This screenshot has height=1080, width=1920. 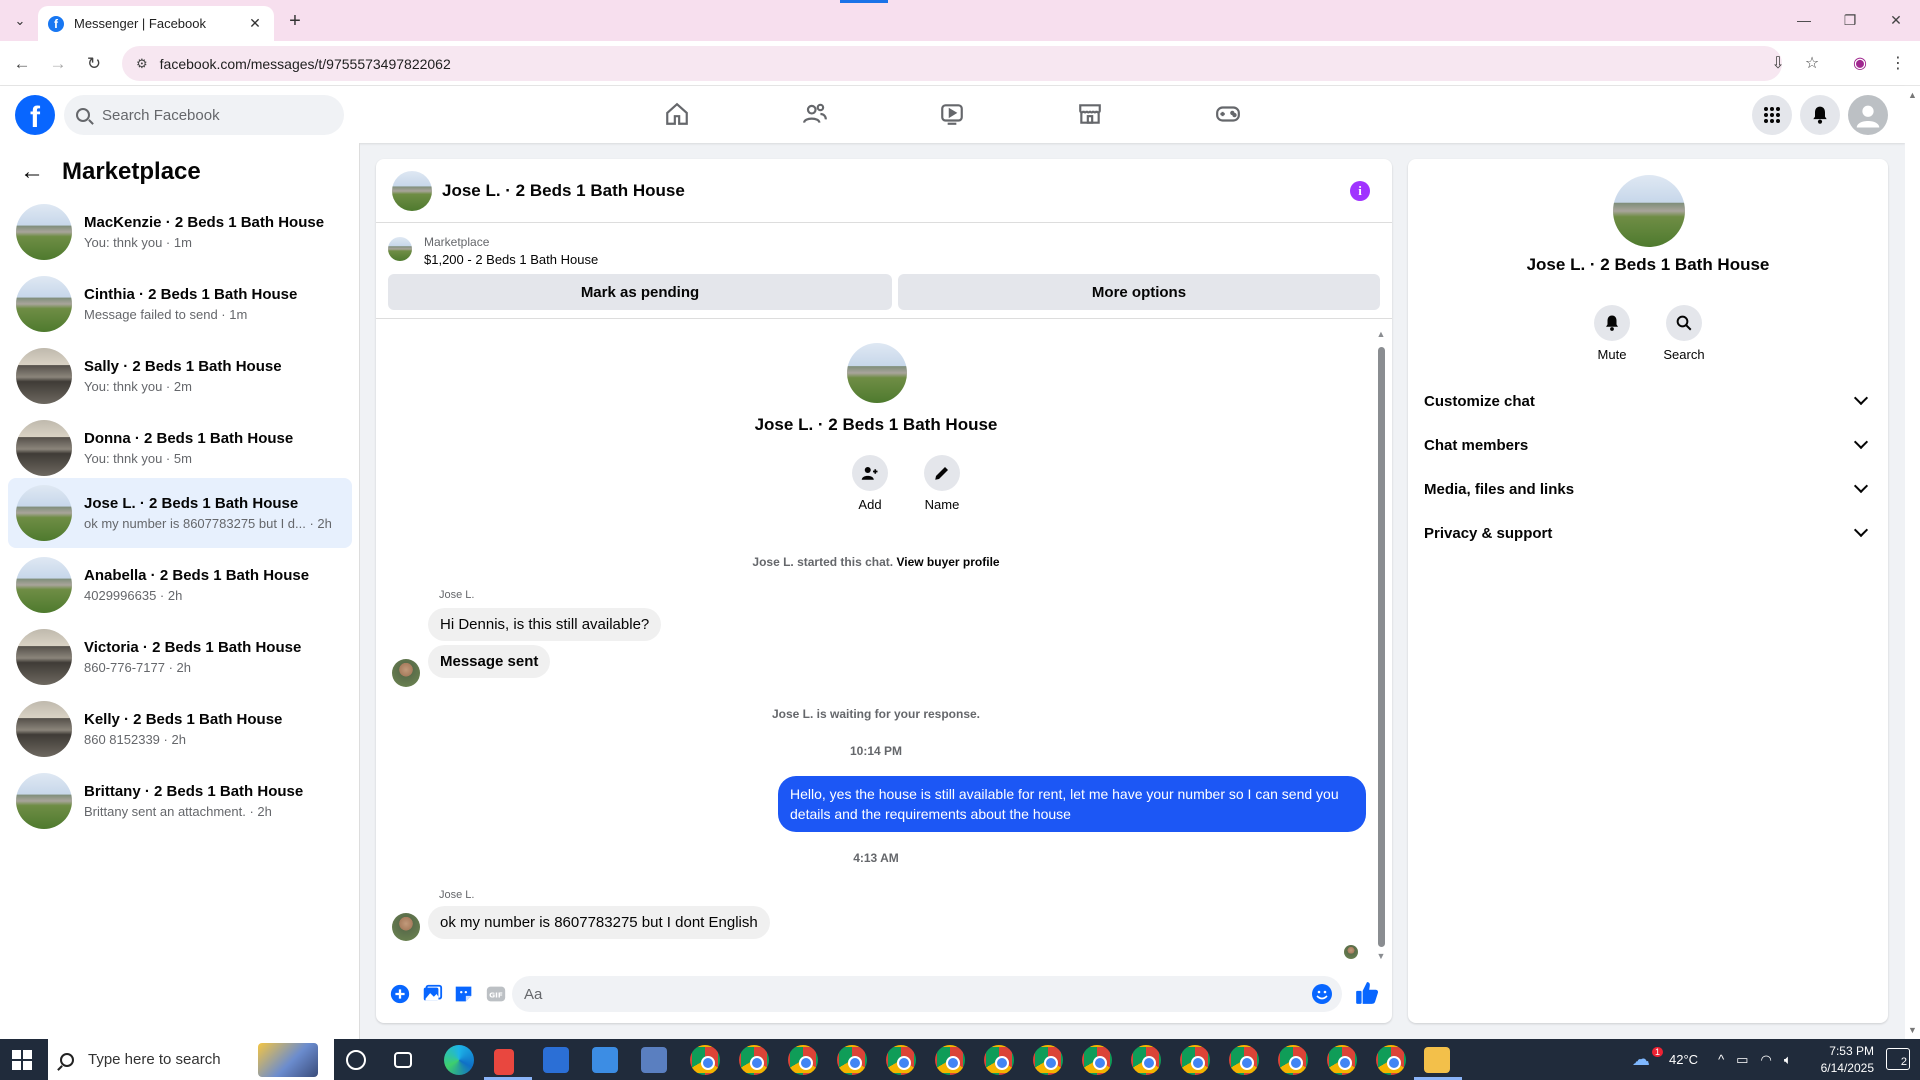 I want to click on chat-title: Jose L. · 2 Beds 1 Bath House, so click(x=563, y=191).